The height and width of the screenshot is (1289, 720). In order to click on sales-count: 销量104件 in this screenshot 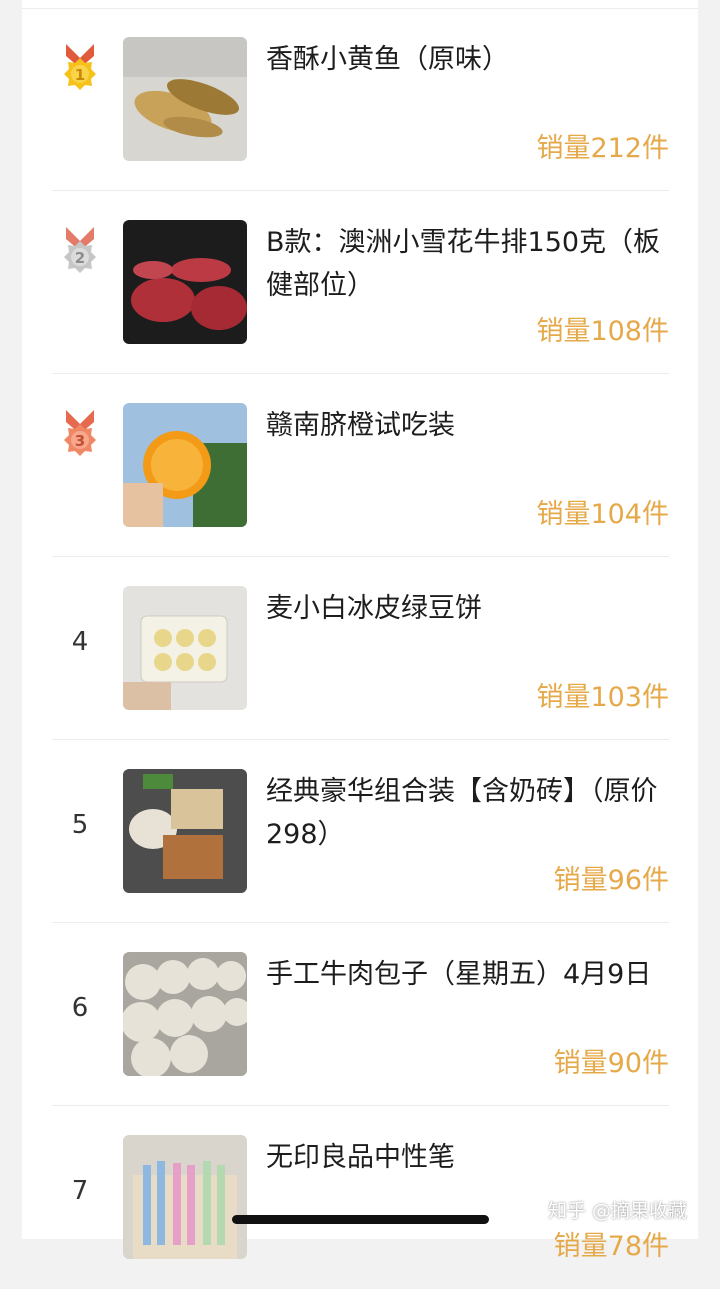, I will do `click(602, 514)`.